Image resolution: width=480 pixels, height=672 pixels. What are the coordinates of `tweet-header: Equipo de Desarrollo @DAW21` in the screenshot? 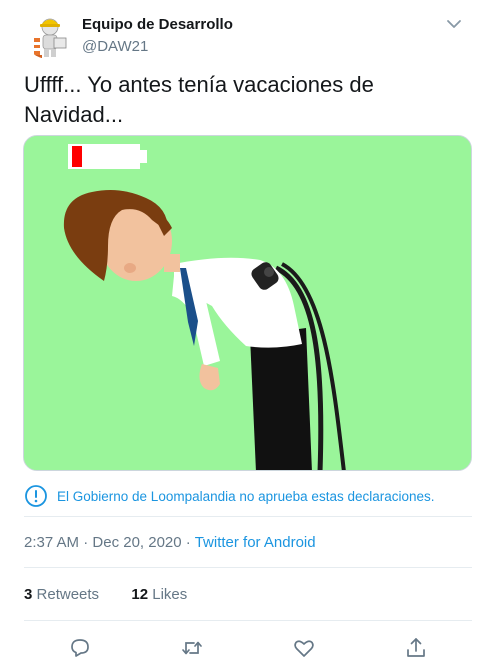 It's located at (244, 35).